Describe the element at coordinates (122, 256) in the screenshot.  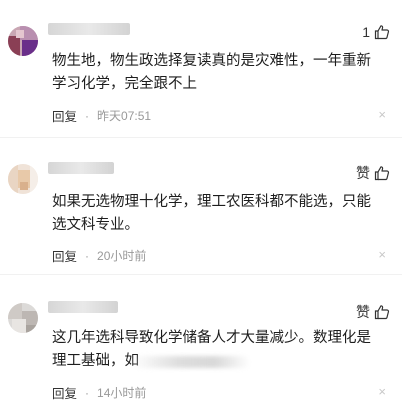
I see `comment-time: 20小时前` at that location.